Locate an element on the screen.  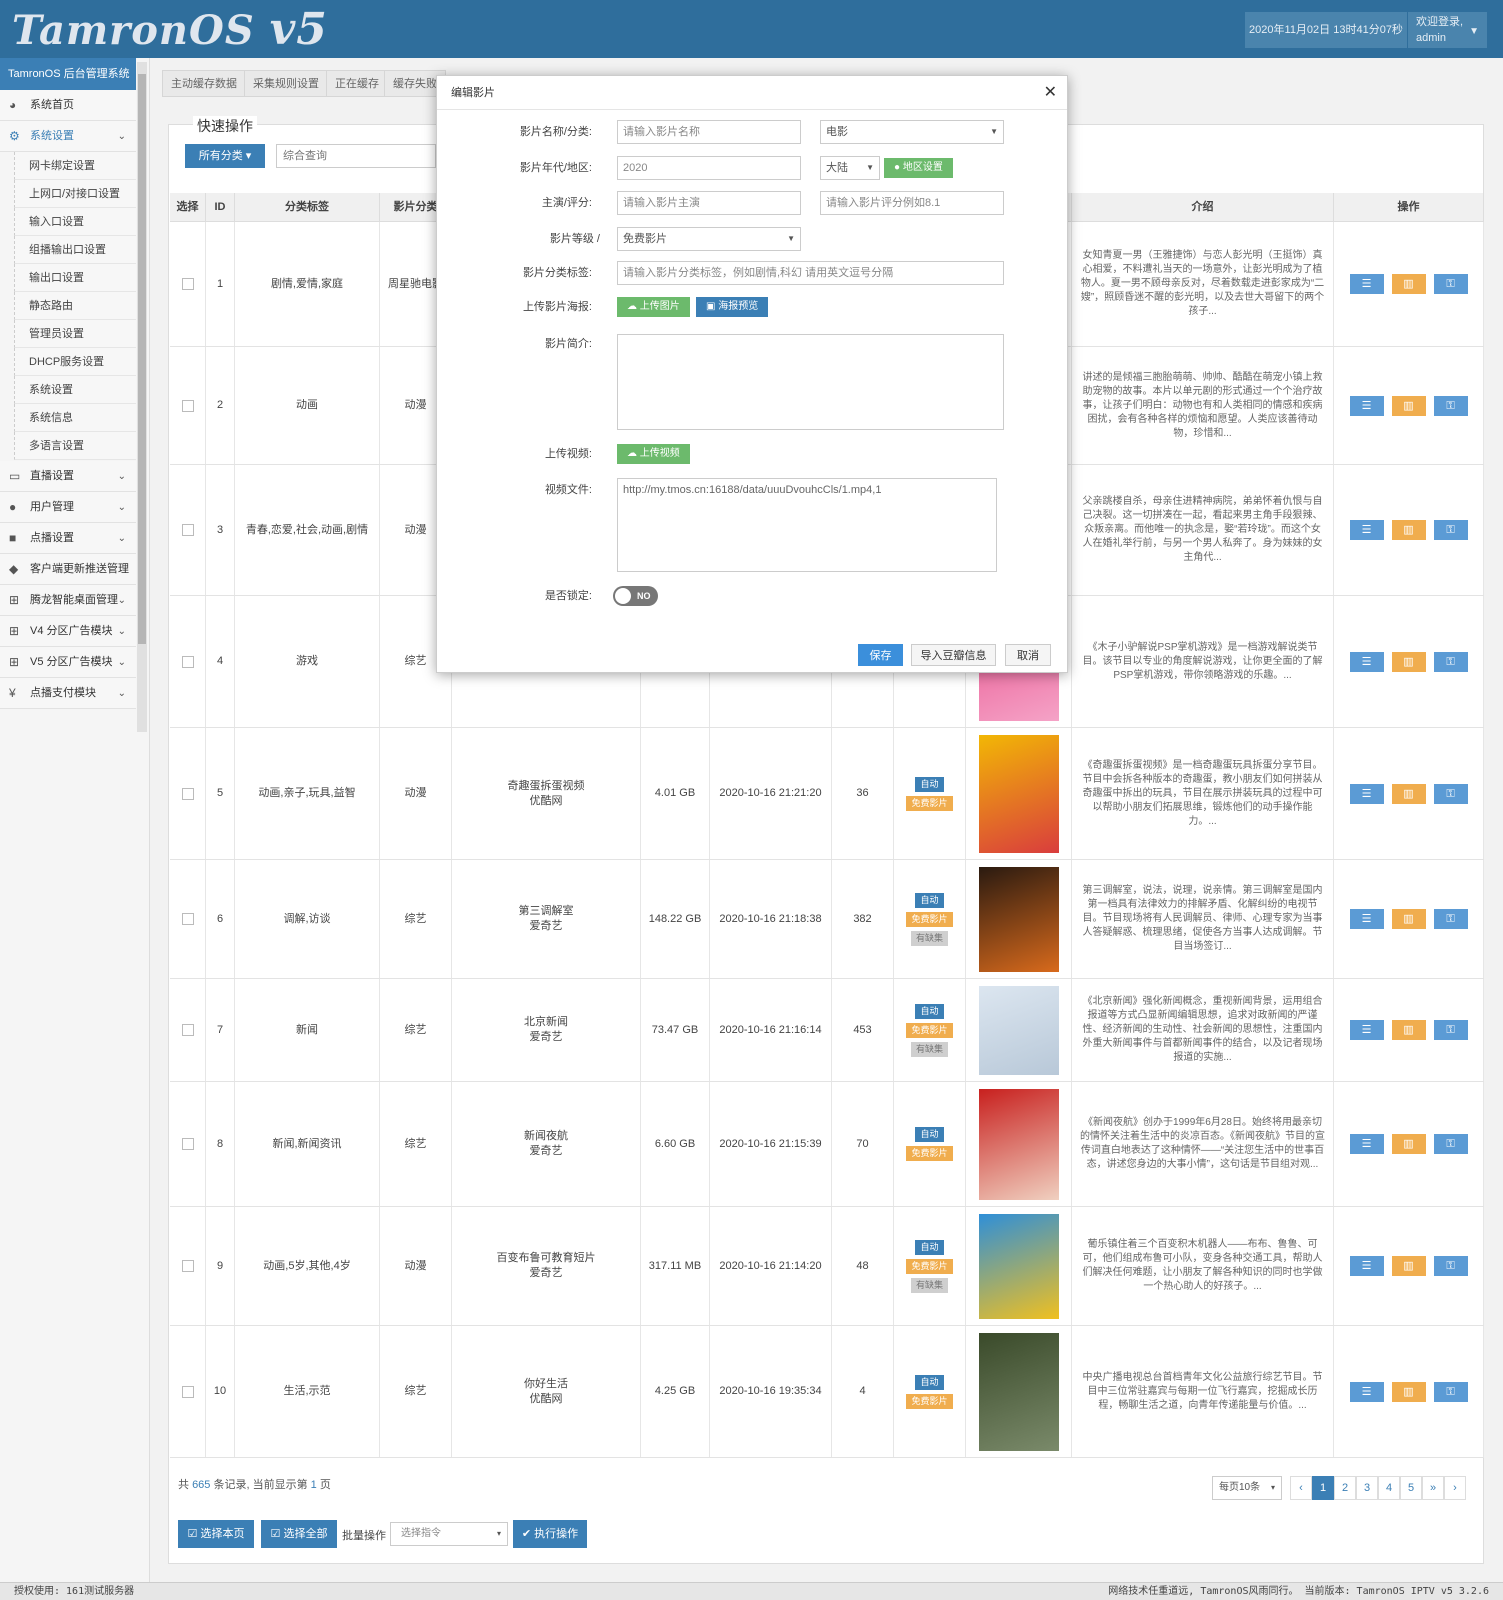
poster-preview-button: ▣ 海报预览 is located at coordinates (732, 307).